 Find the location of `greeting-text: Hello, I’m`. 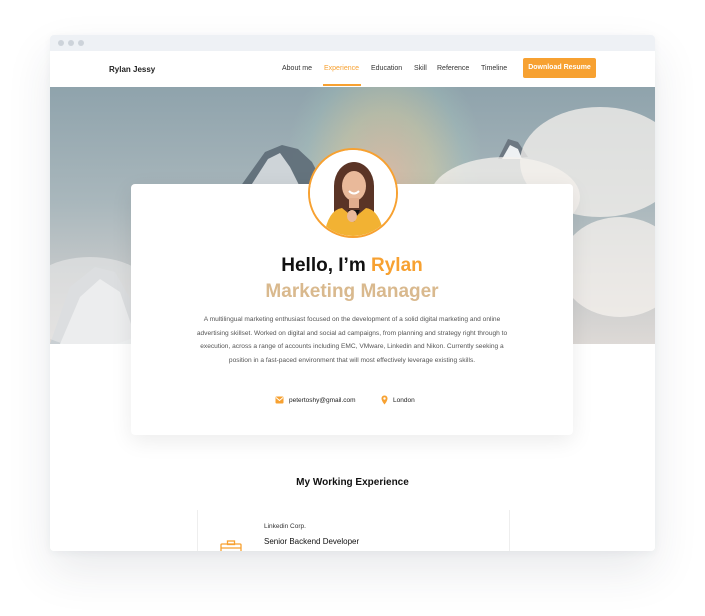

greeting-text: Hello, I’m is located at coordinates (326, 265).